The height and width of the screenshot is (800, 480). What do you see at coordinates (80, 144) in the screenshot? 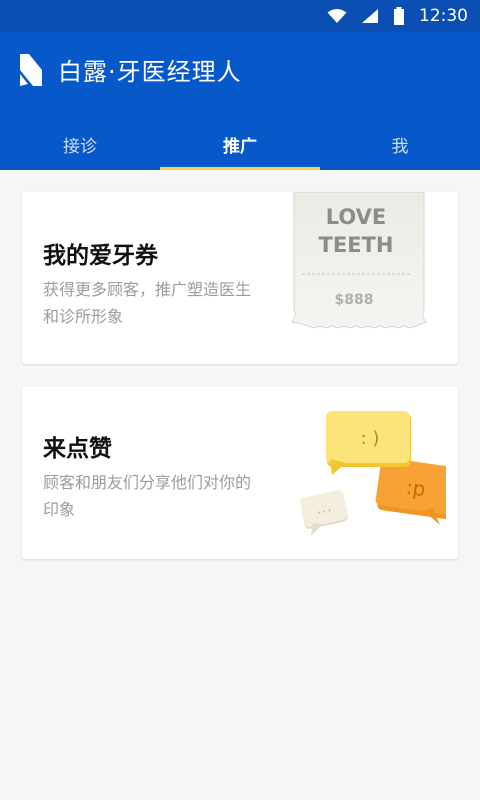
I see `tab-reception: 接诊` at bounding box center [80, 144].